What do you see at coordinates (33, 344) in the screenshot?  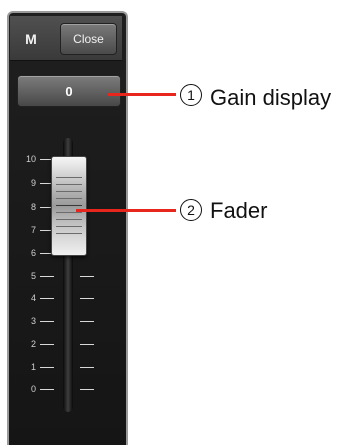 I see `scale-label: 2` at bounding box center [33, 344].